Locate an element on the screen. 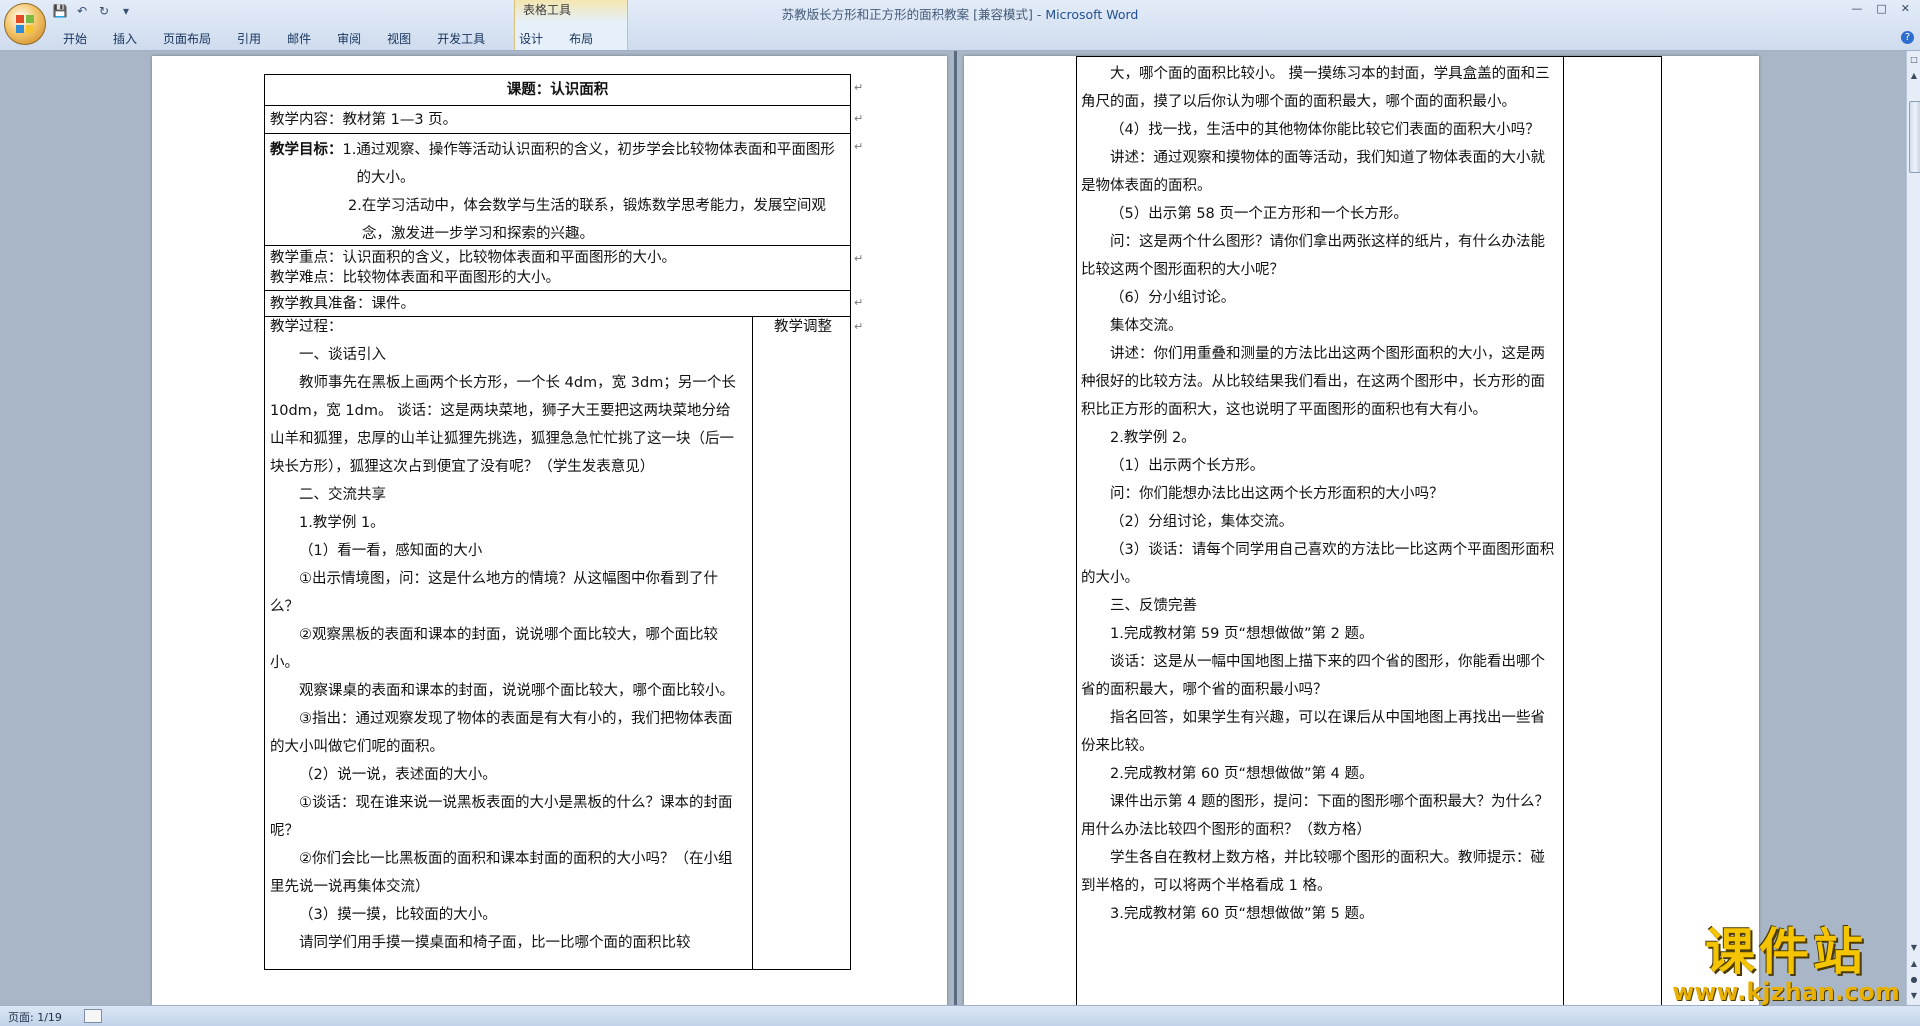 The width and height of the screenshot is (1920, 1026). maximize-icon: □ is located at coordinates (1881, 8).